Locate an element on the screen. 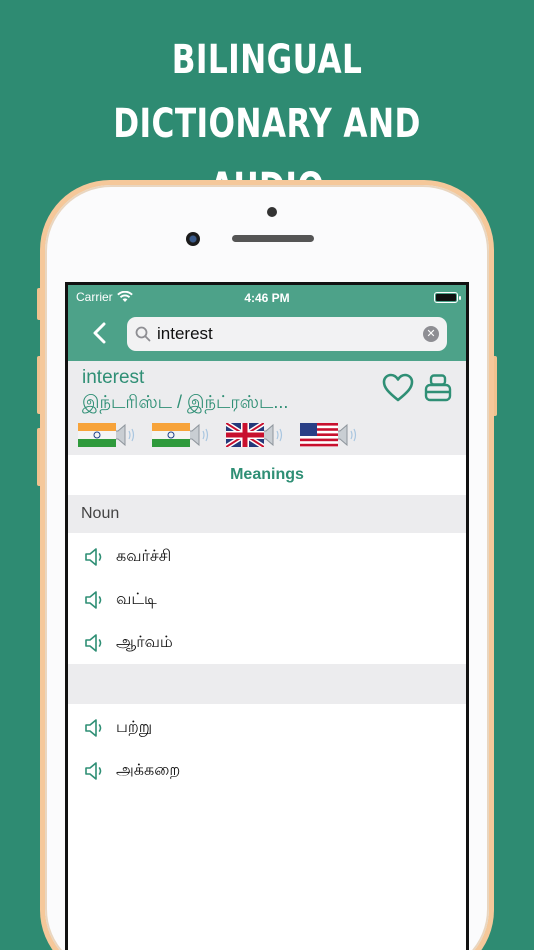  meaning-text: பற்று is located at coordinates (134, 727).